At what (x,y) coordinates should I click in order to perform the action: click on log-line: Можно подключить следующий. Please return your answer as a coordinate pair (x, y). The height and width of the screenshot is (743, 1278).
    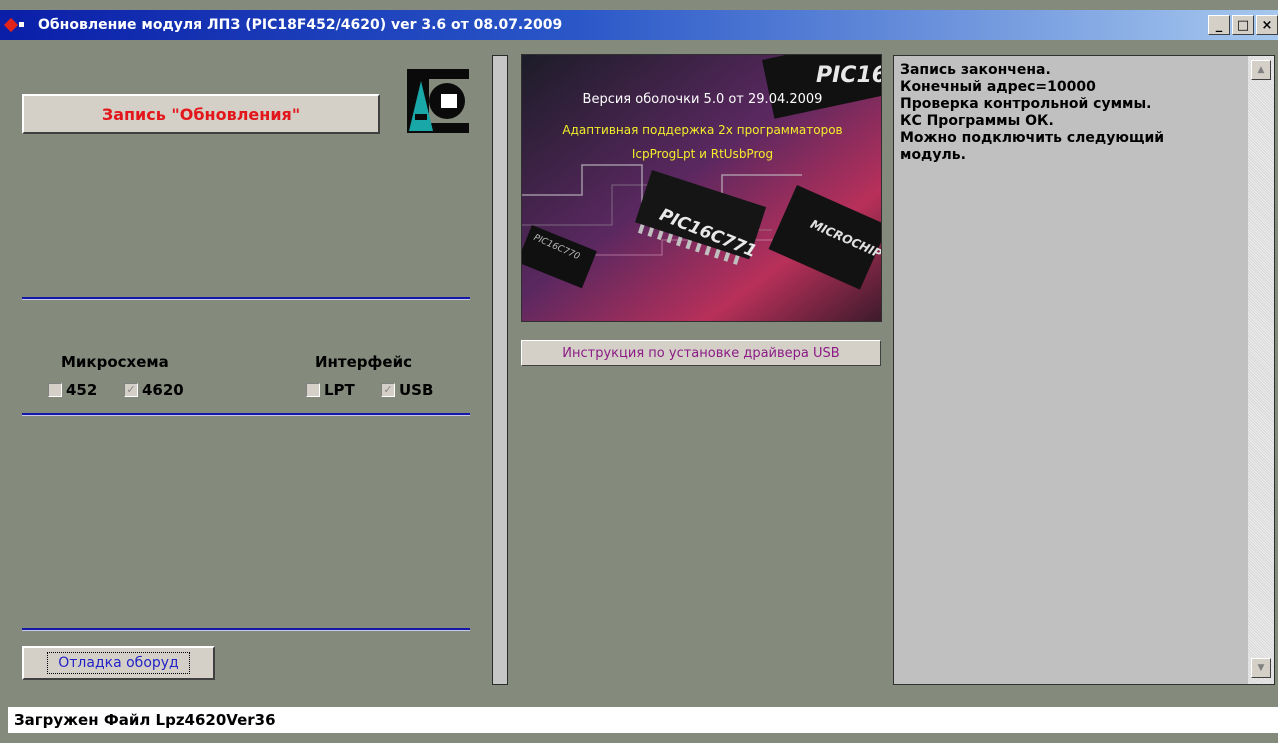
    Looking at the image, I should click on (1032, 138).